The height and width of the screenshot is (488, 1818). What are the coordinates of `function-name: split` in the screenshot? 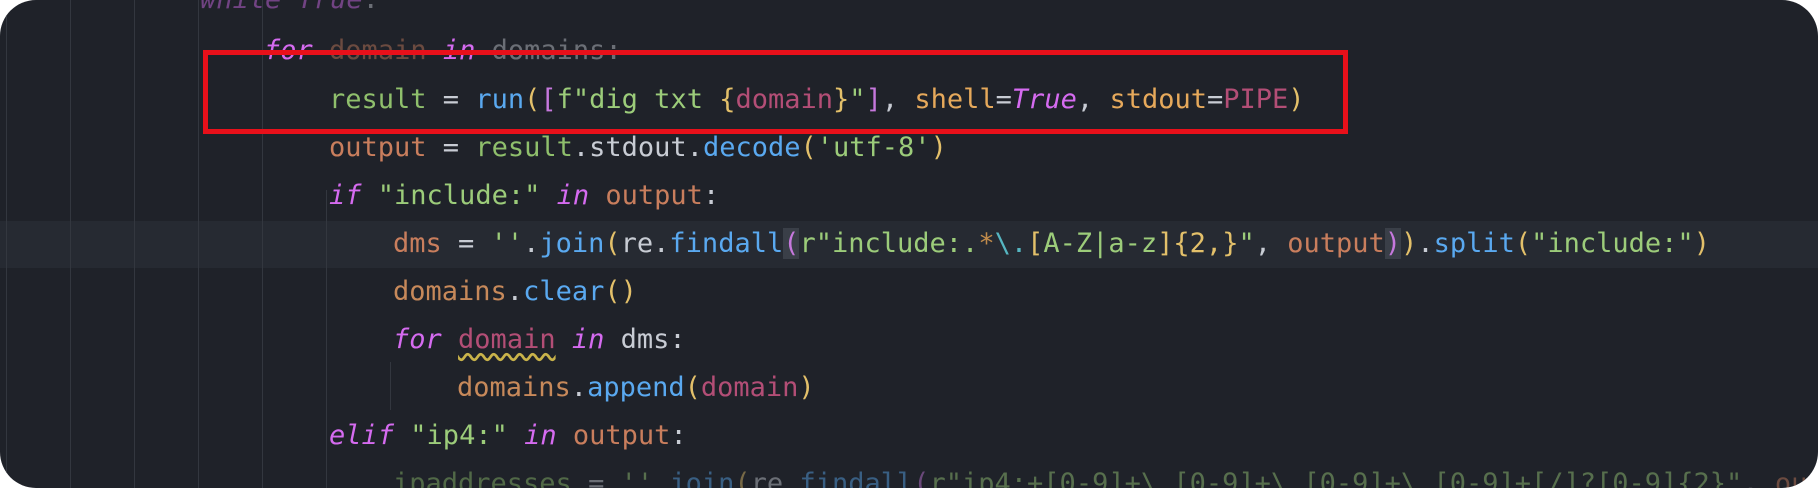 It's located at (1474, 243).